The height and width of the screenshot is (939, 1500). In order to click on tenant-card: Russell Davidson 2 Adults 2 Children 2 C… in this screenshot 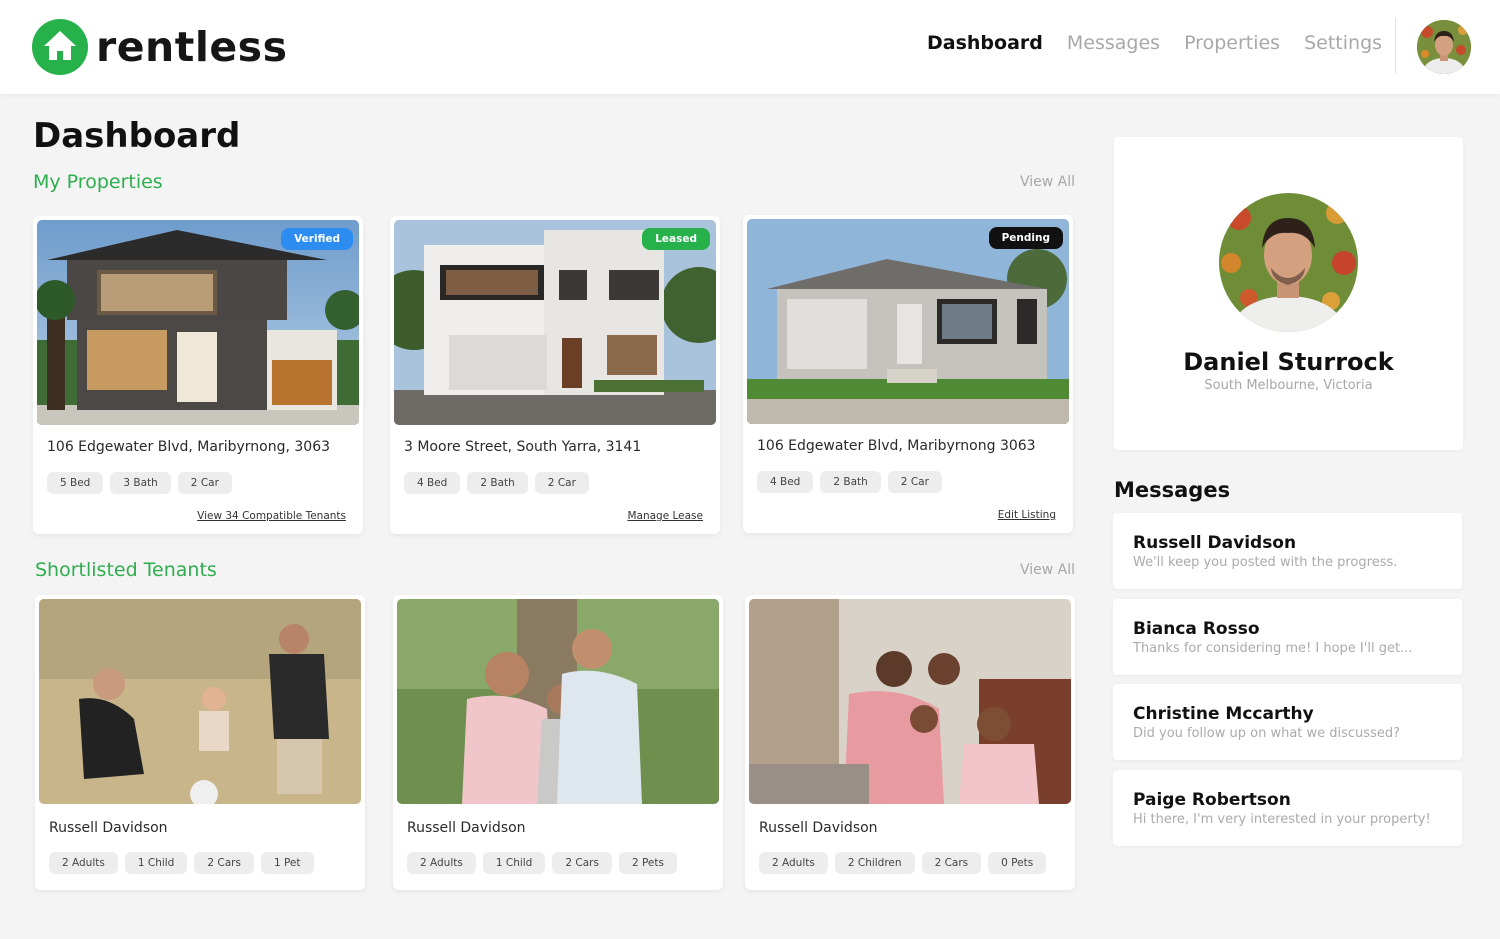, I will do `click(910, 742)`.